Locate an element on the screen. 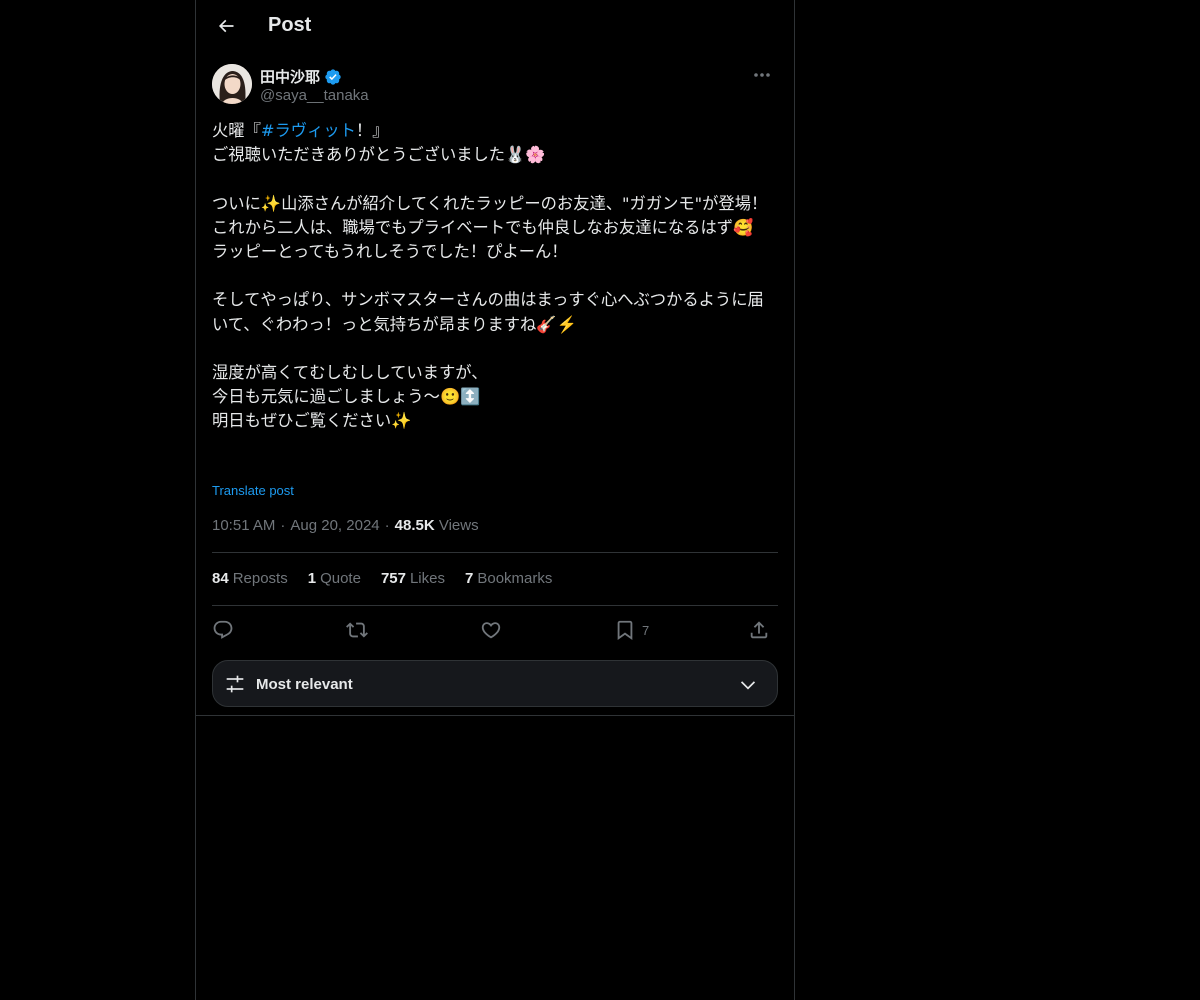 Image resolution: width=1200 pixels, height=1000 pixels. reply-button is located at coordinates (223, 630).